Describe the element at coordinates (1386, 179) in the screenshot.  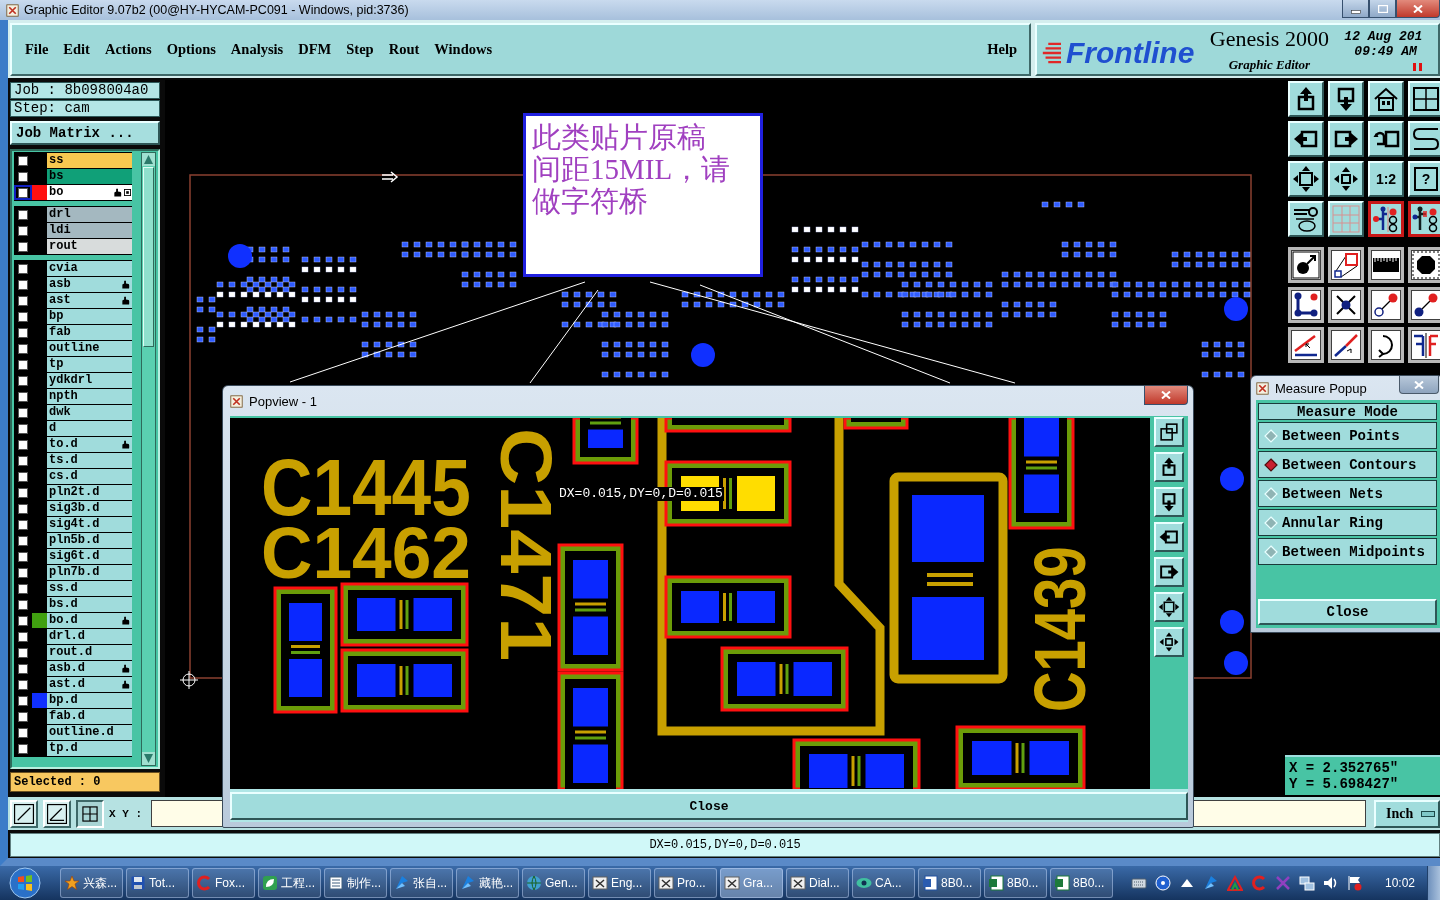
I see `toolbar-button: 1:2` at that location.